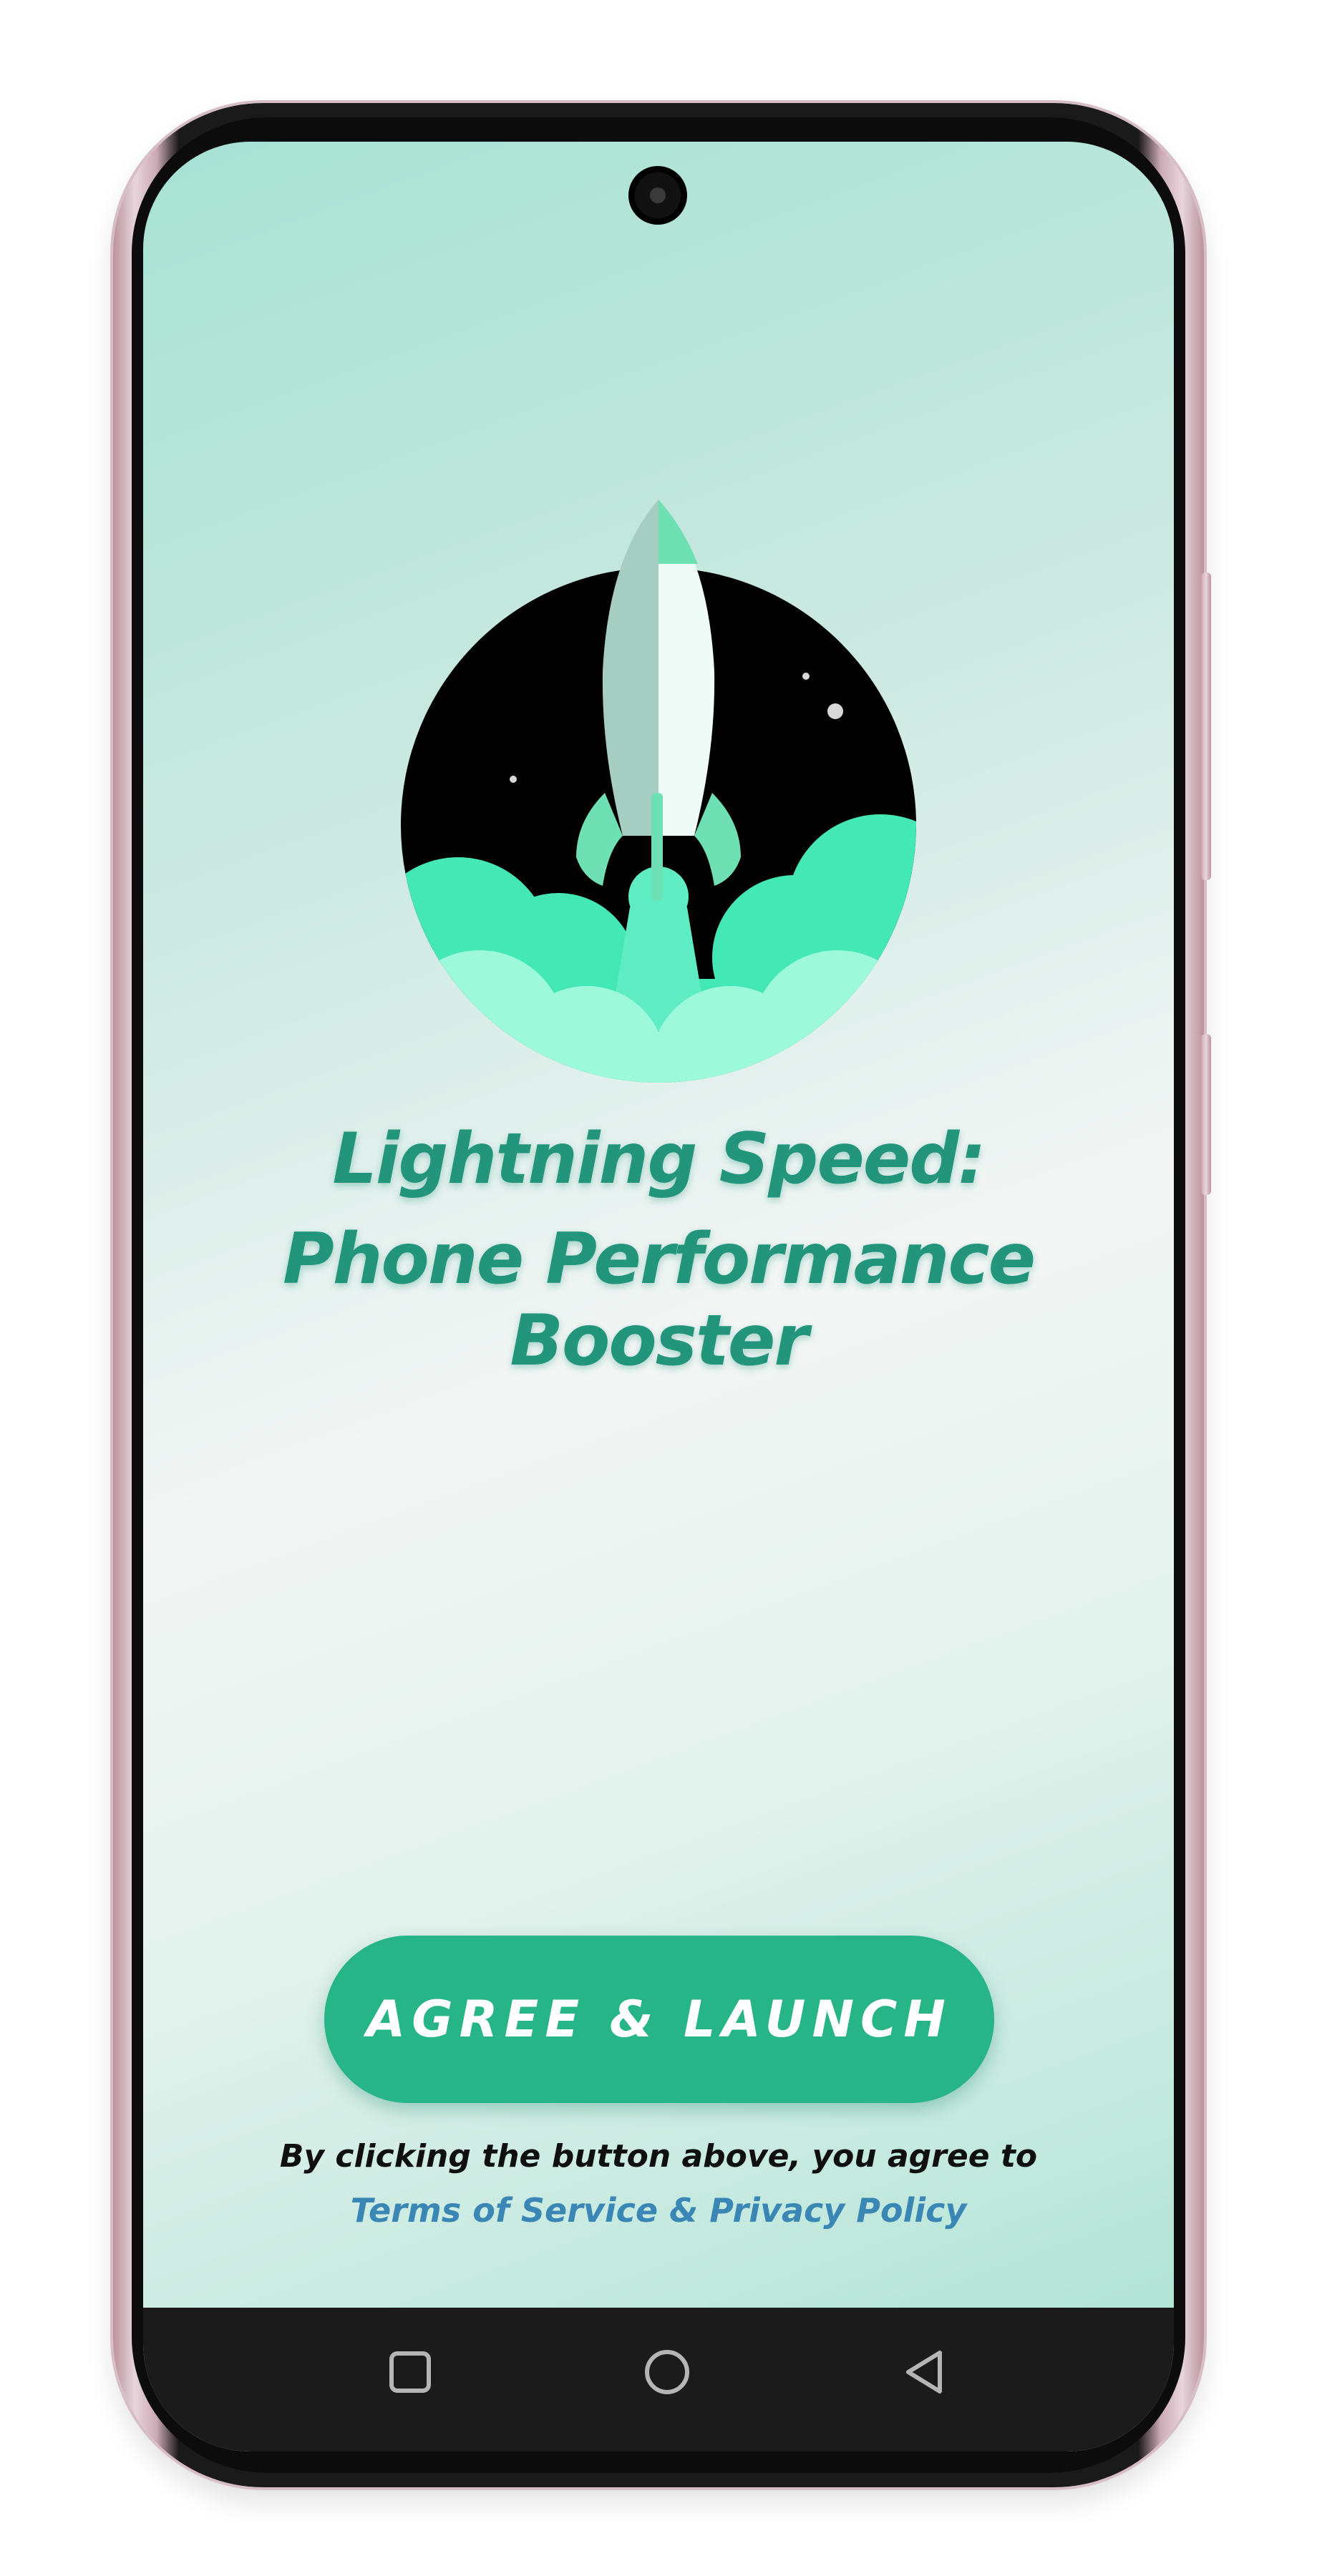 Image resolution: width=1317 pixels, height=2576 pixels. Describe the element at coordinates (657, 195) in the screenshot. I see `front-camera` at that location.